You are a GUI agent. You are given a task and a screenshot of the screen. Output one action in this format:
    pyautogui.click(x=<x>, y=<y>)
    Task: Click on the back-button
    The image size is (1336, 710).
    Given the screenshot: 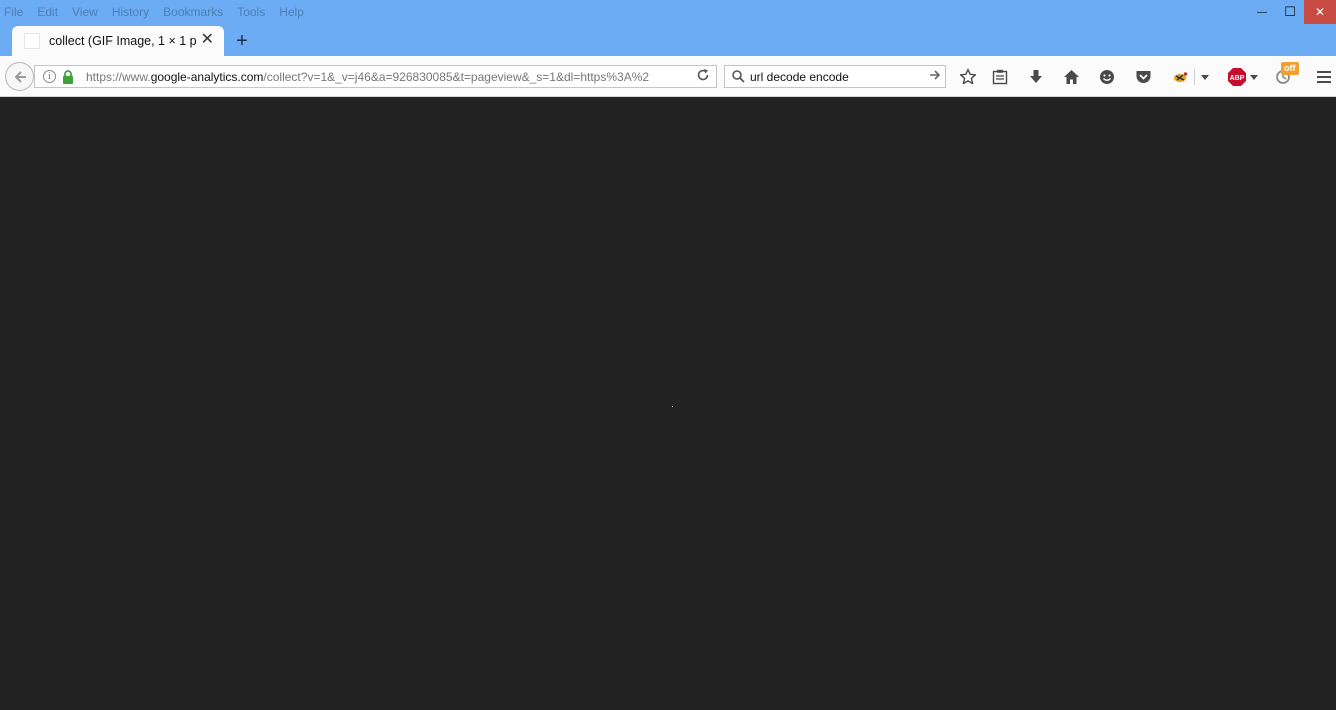 What is the action you would take?
    pyautogui.click(x=19, y=76)
    